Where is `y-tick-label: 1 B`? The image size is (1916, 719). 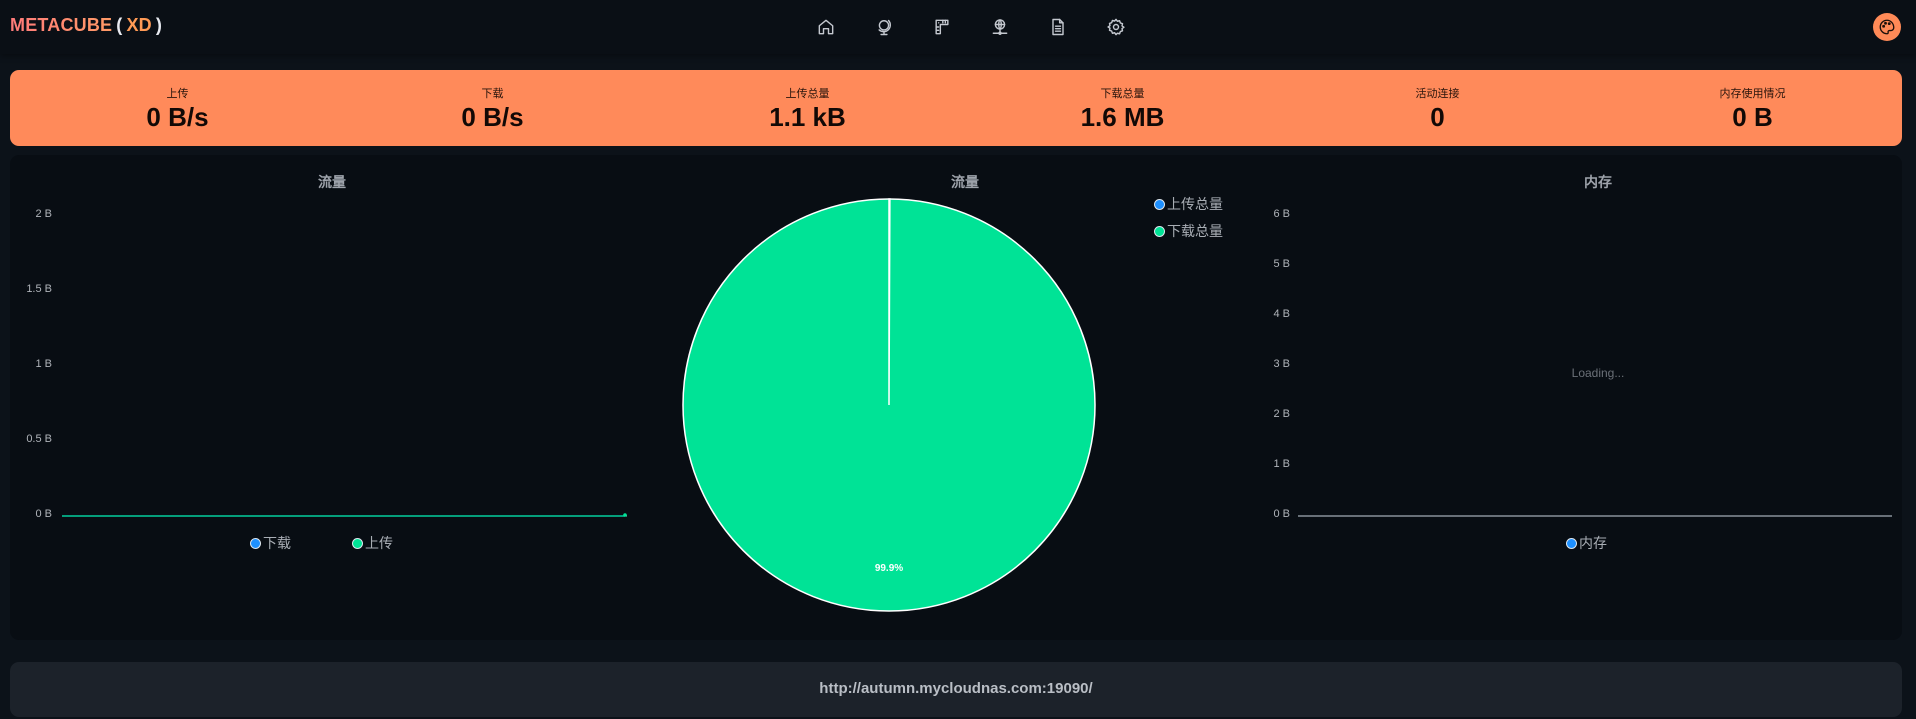 y-tick-label: 1 B is located at coordinates (1281, 464).